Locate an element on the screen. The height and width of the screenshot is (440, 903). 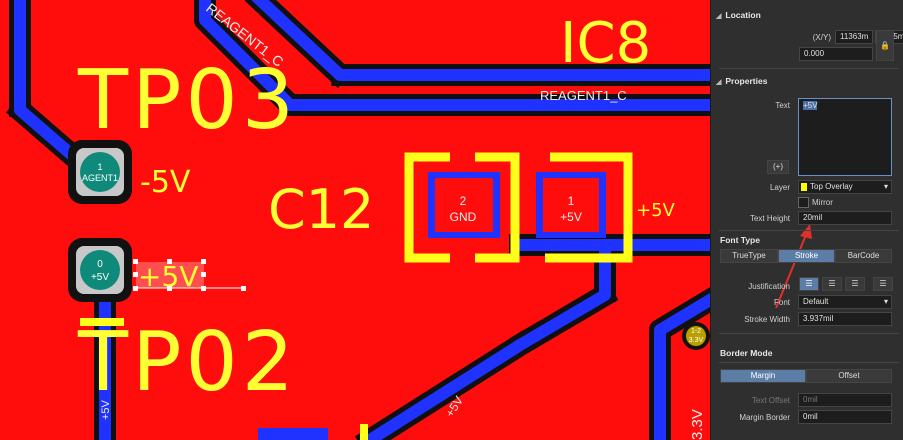
c12-pad-2-net: GND is located at coordinates (463, 217).